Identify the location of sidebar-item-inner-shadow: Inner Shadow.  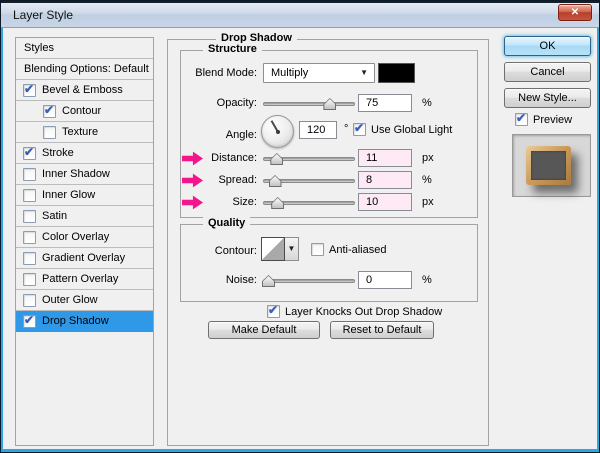
(84, 174).